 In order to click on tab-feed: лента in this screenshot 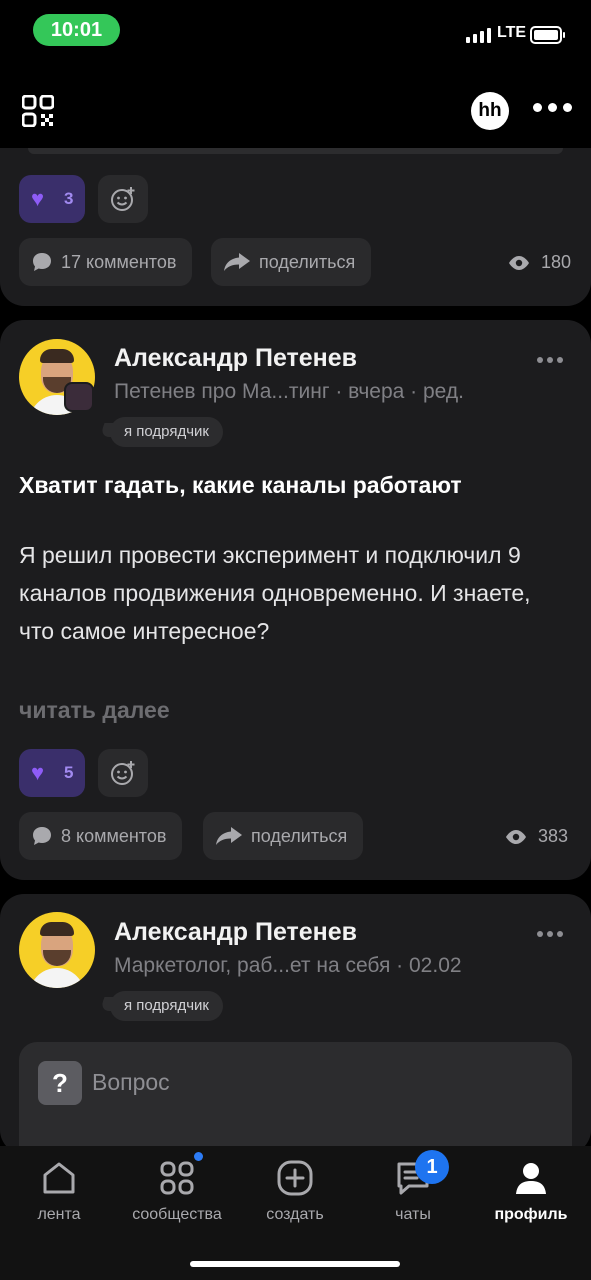, I will do `click(59, 1191)`.